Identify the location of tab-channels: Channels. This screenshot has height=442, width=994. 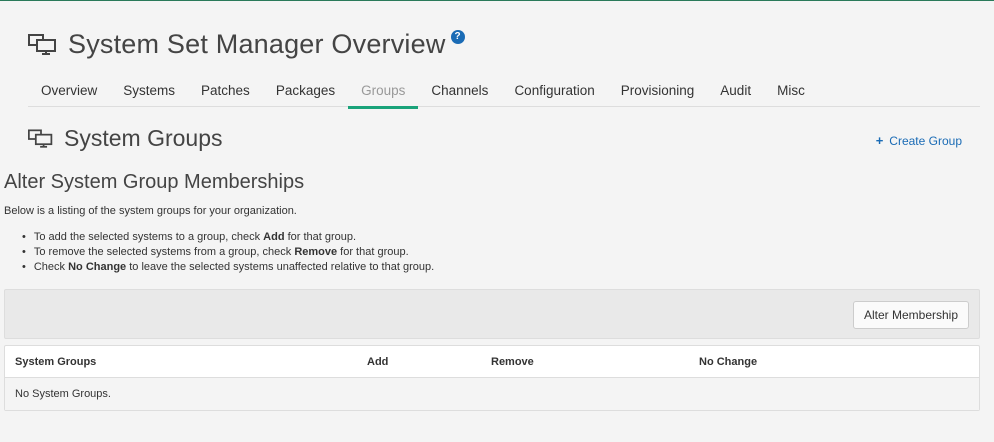
(459, 95).